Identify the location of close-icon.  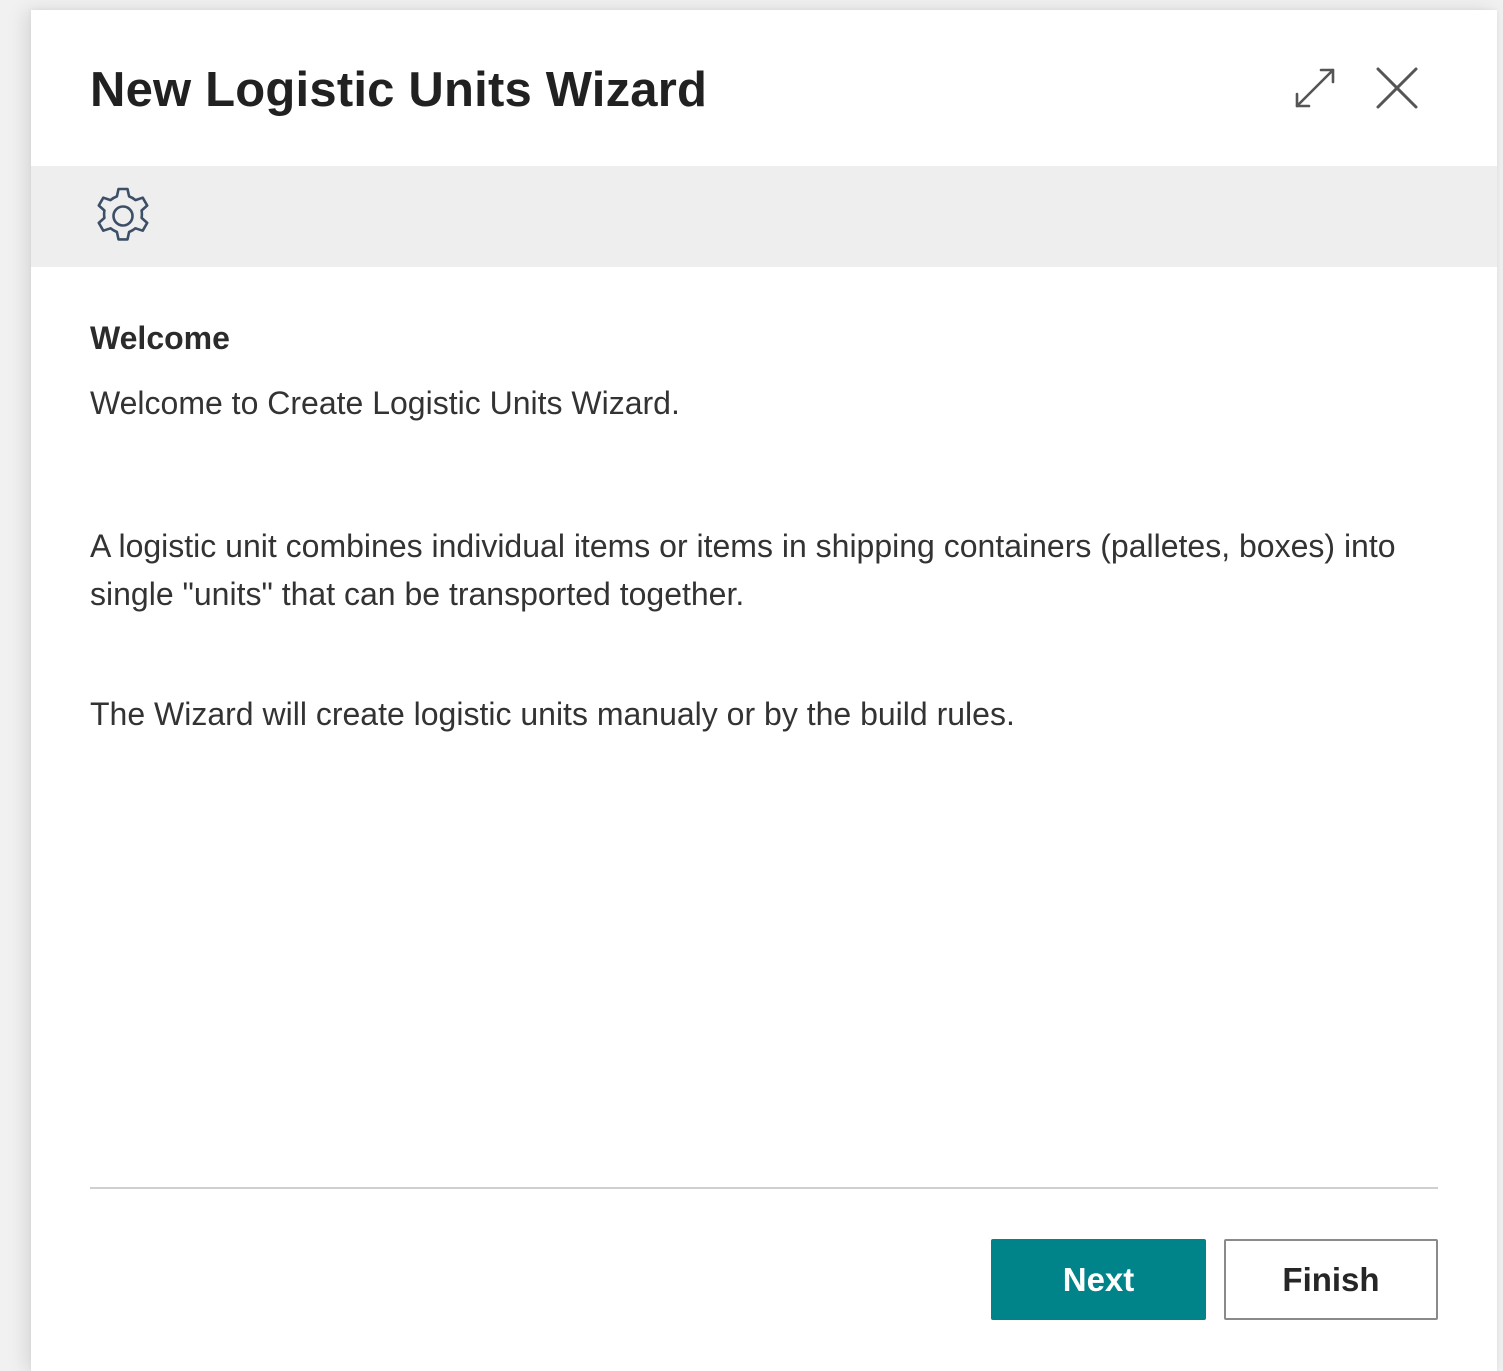
(1397, 88).